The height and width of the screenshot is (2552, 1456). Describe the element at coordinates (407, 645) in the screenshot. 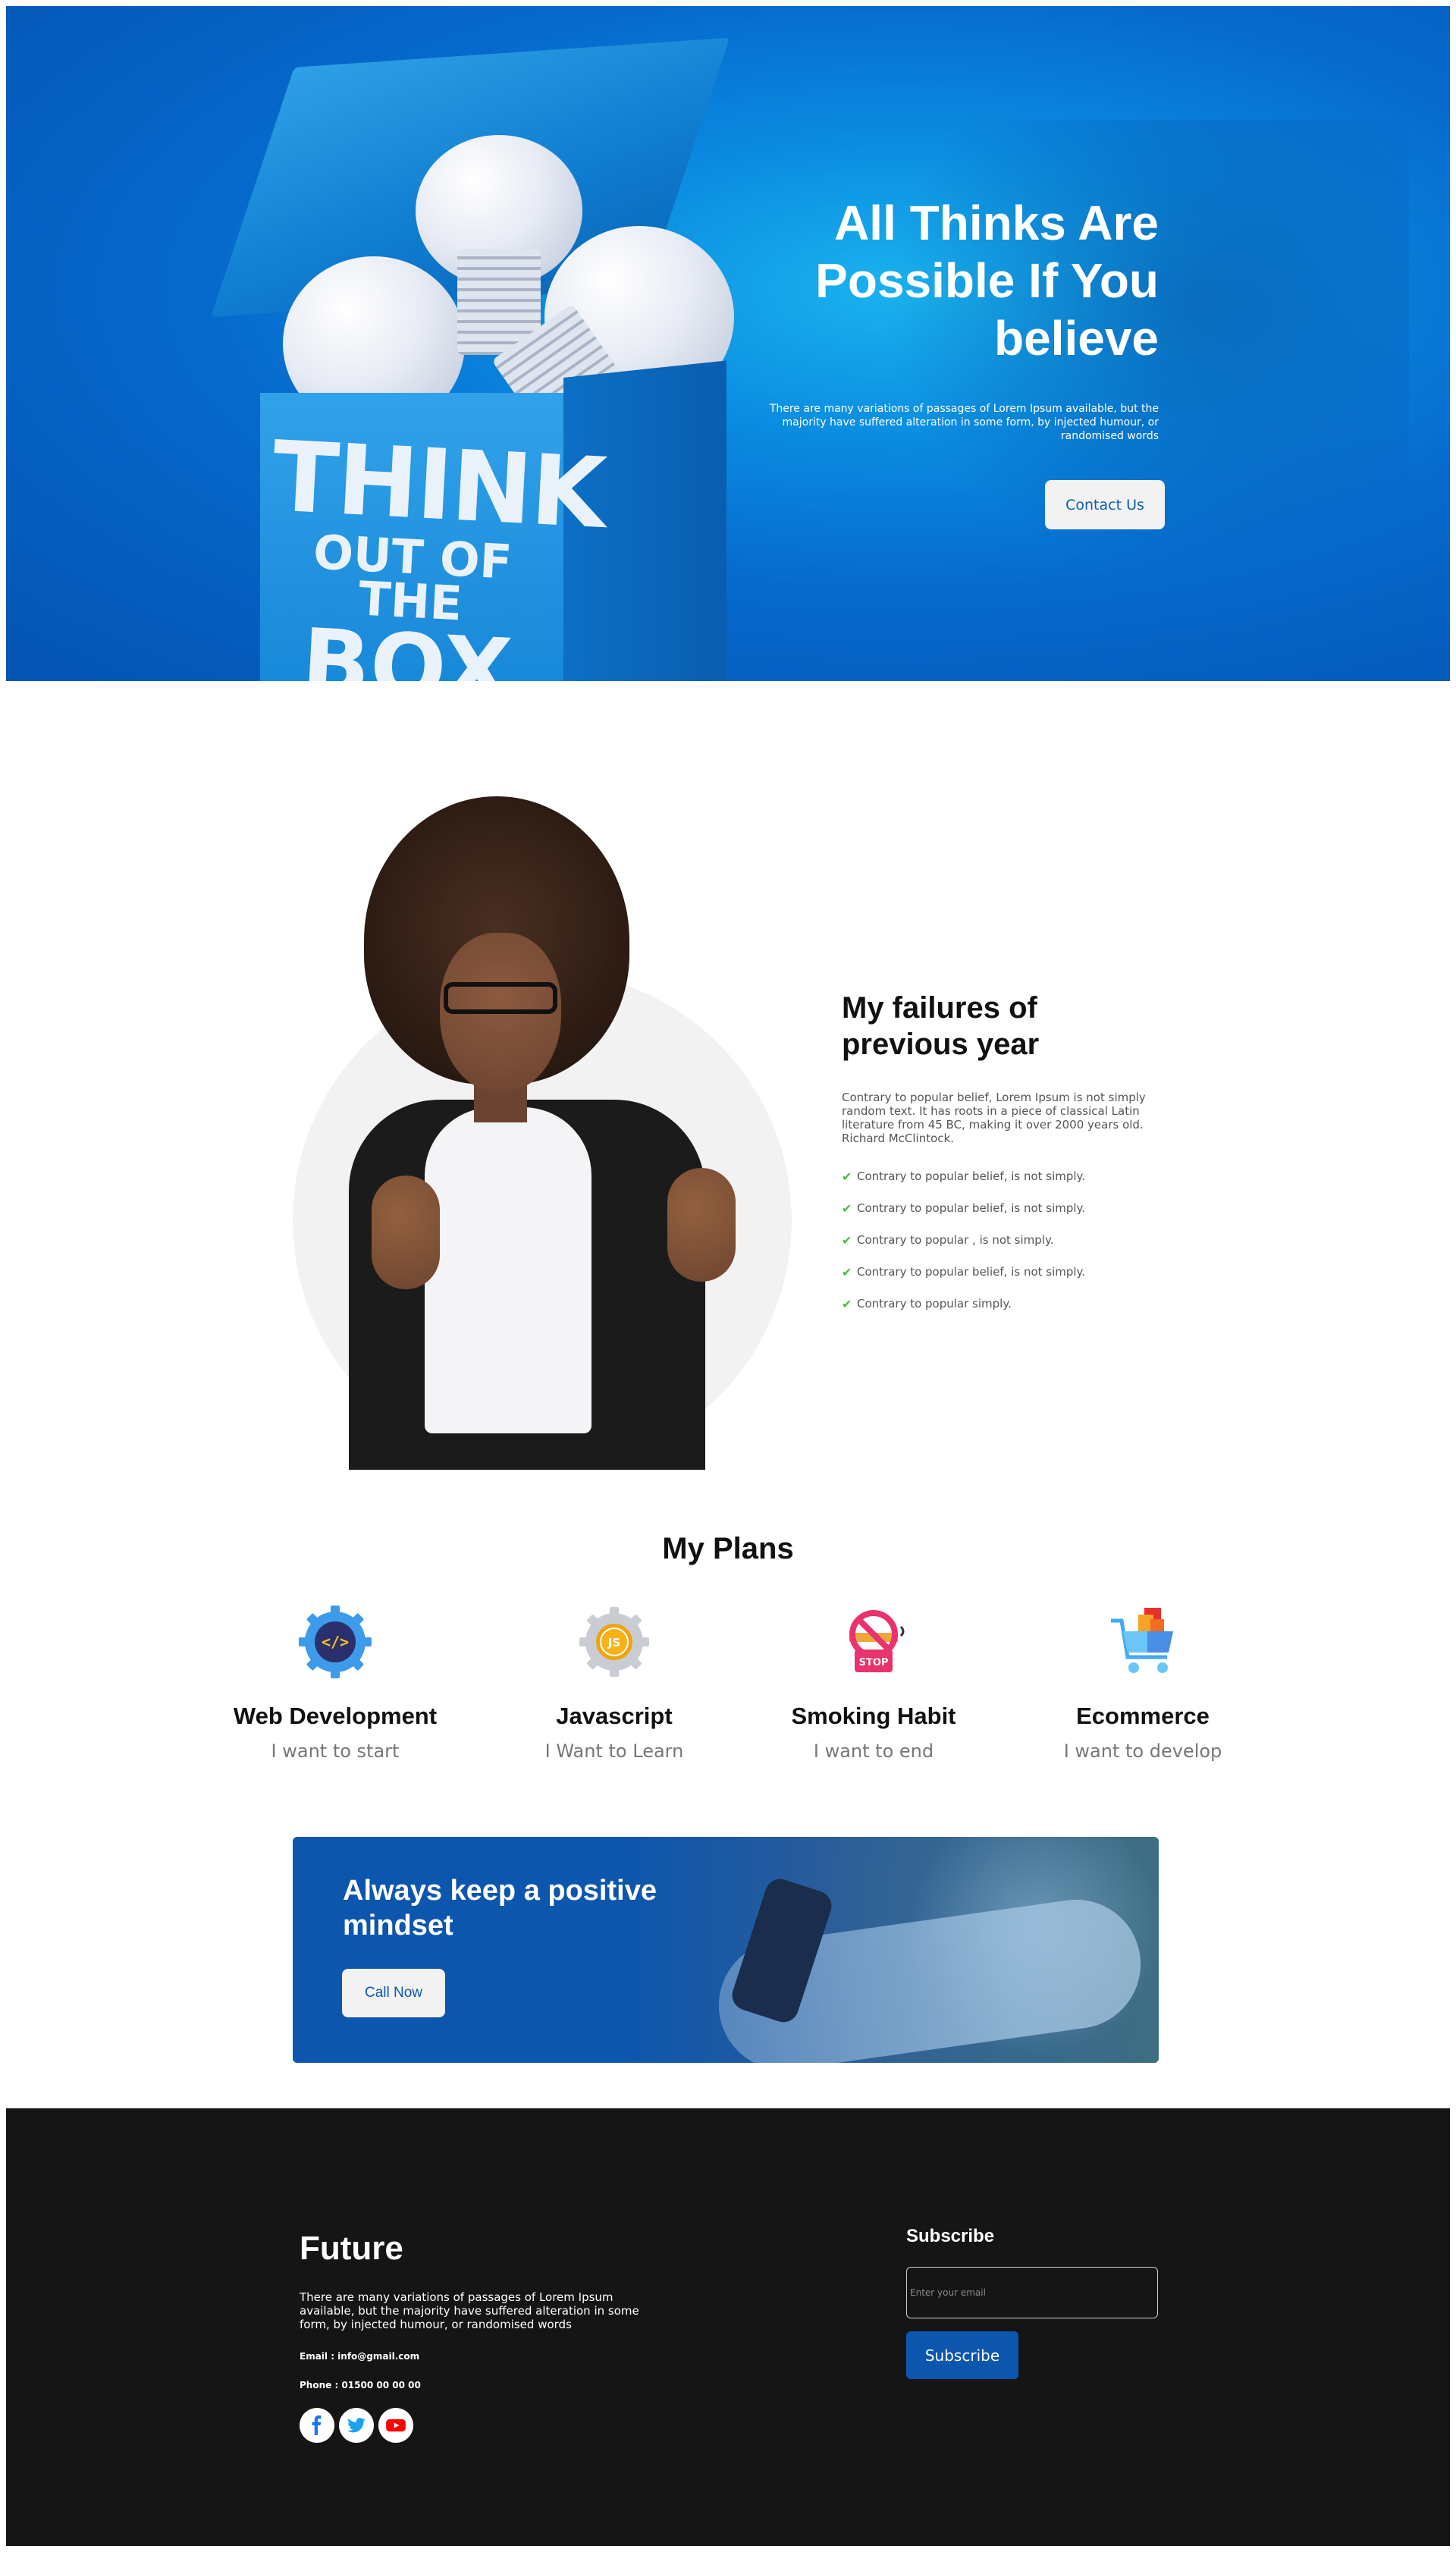

I see `box-text-line3: BOX` at that location.